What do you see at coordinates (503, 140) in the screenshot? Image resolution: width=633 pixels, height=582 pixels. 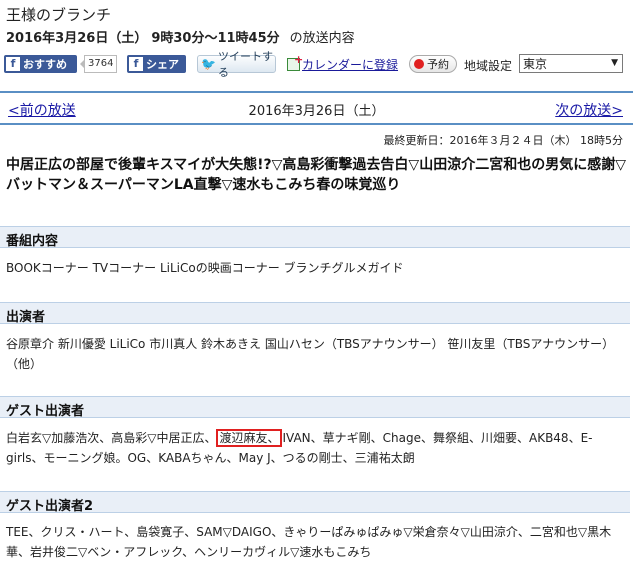 I see `last-updated: 最終更新日：2016年３月２４日（木） 18時5分` at bounding box center [503, 140].